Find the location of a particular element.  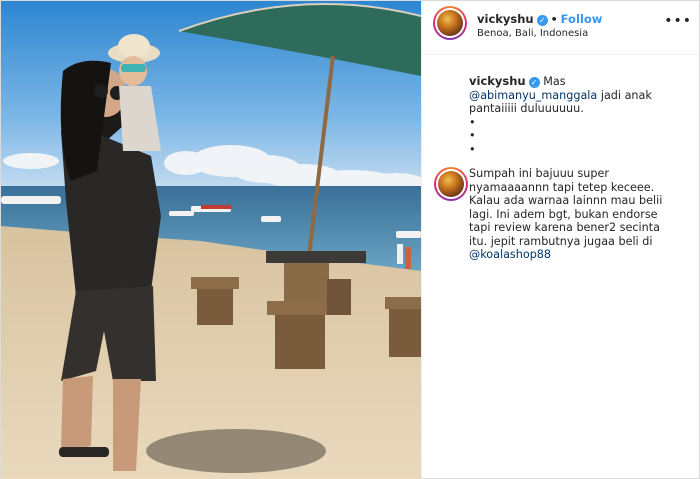

follow-button: Follow is located at coordinates (582, 19).